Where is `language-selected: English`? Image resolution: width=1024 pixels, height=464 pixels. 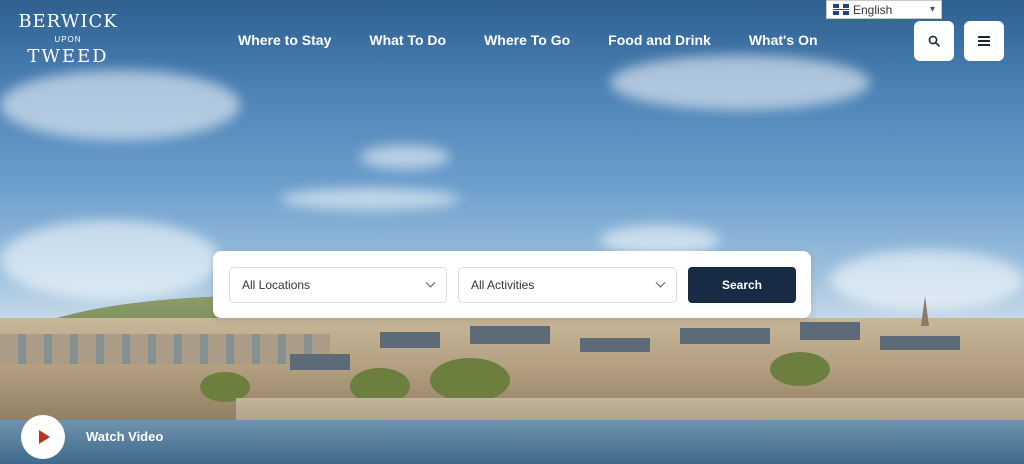 language-selected: English is located at coordinates (873, 9).